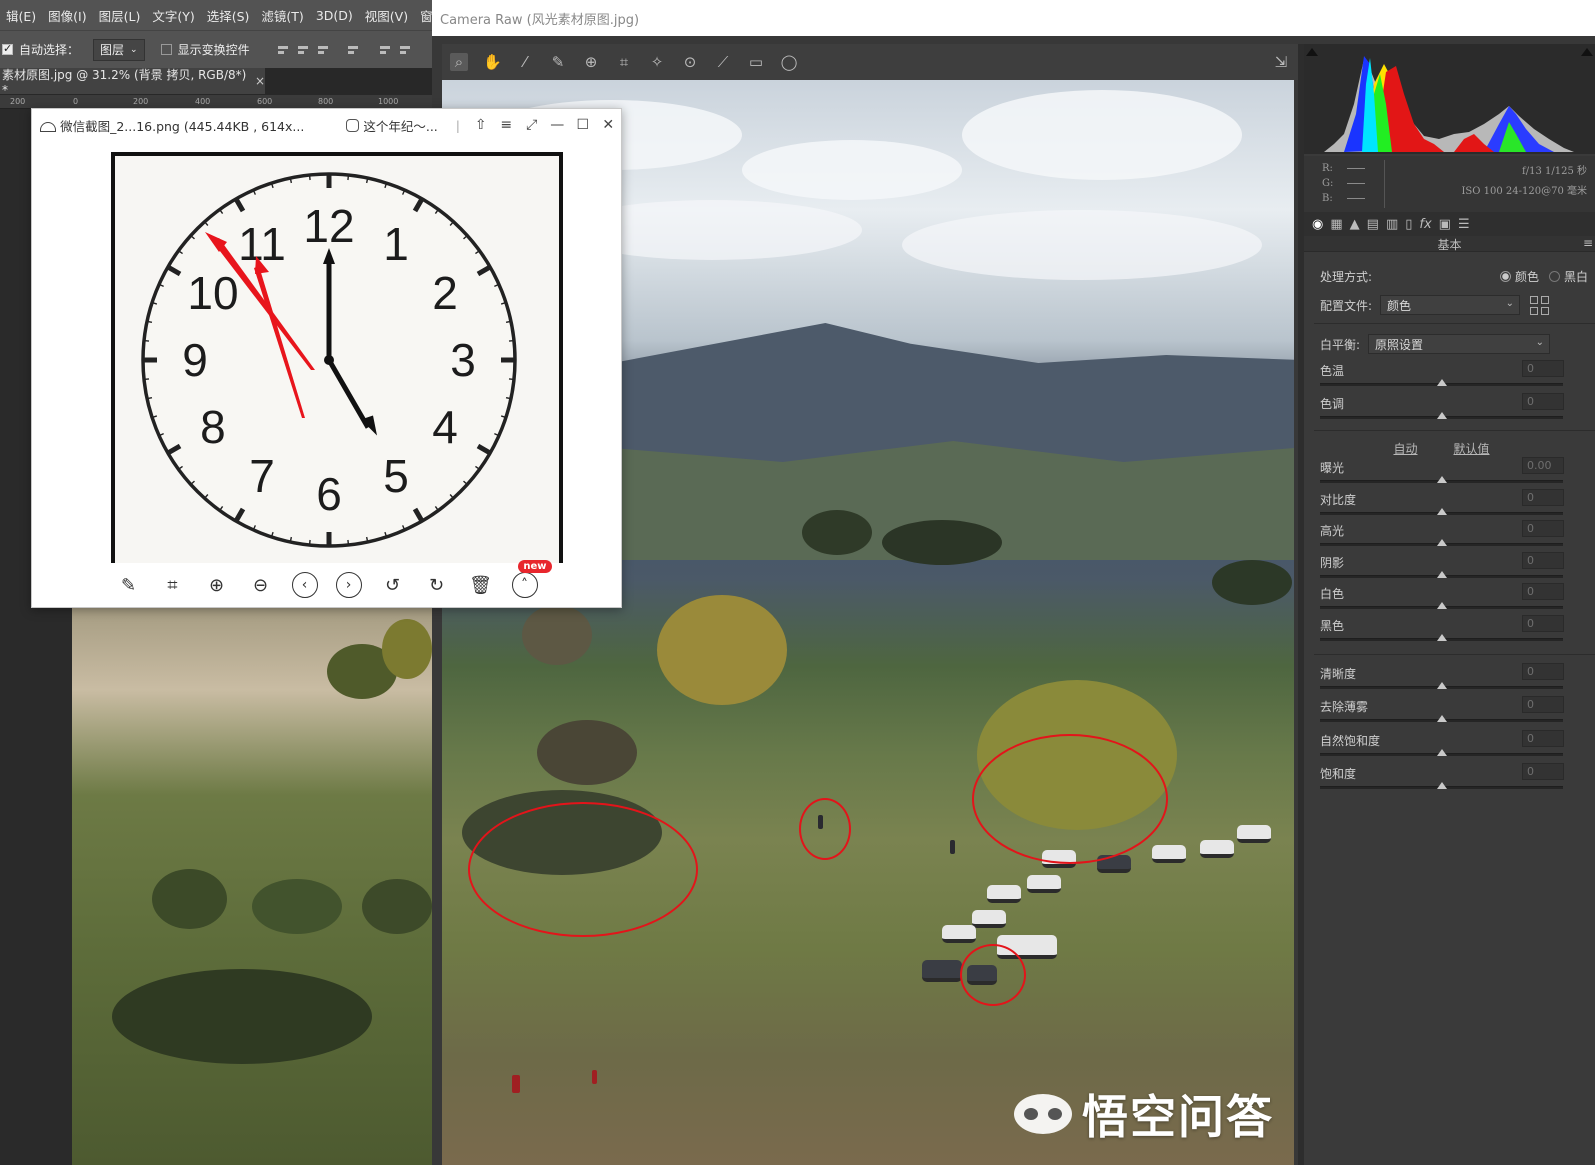 This screenshot has width=1595, height=1165. Describe the element at coordinates (531, 580) in the screenshot. I see `more-icon: ˄ new` at that location.